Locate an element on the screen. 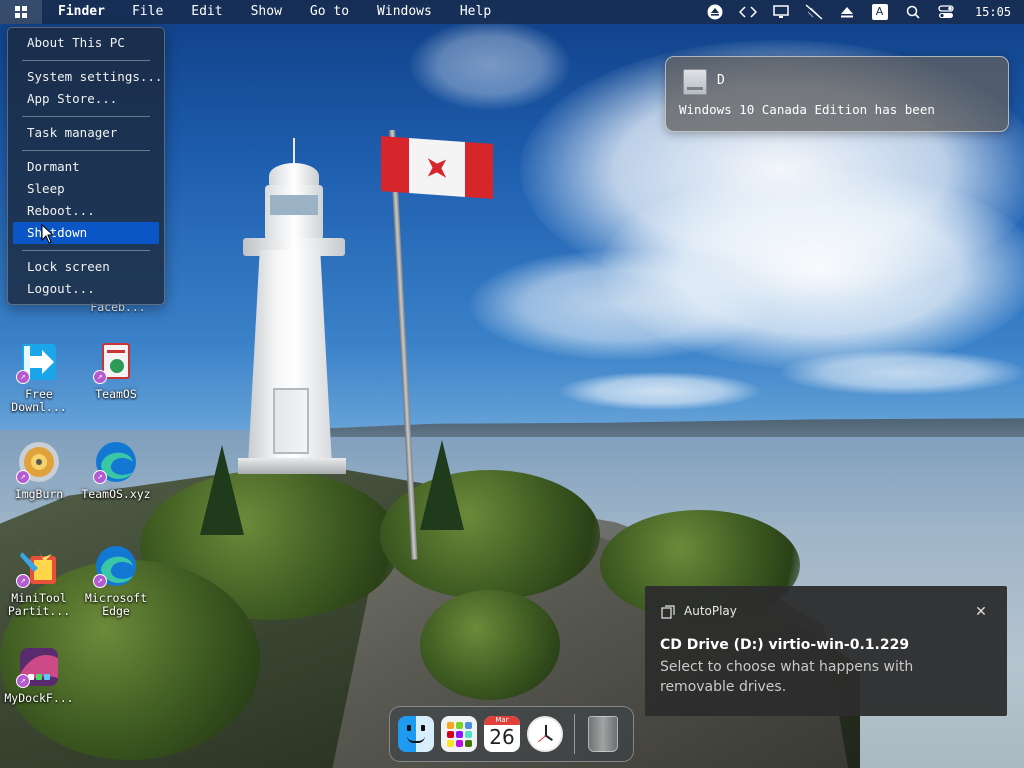 Image resolution: width=1024 pixels, height=768 pixels. desktop-icon-label: TeamOS.xyz is located at coordinates (116, 494).